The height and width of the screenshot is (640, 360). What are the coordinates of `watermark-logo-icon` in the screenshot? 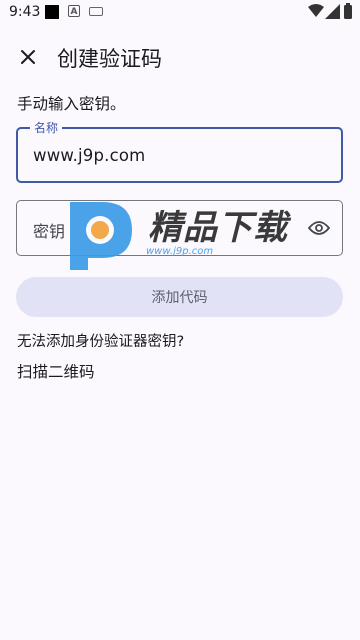 It's located at (101, 236).